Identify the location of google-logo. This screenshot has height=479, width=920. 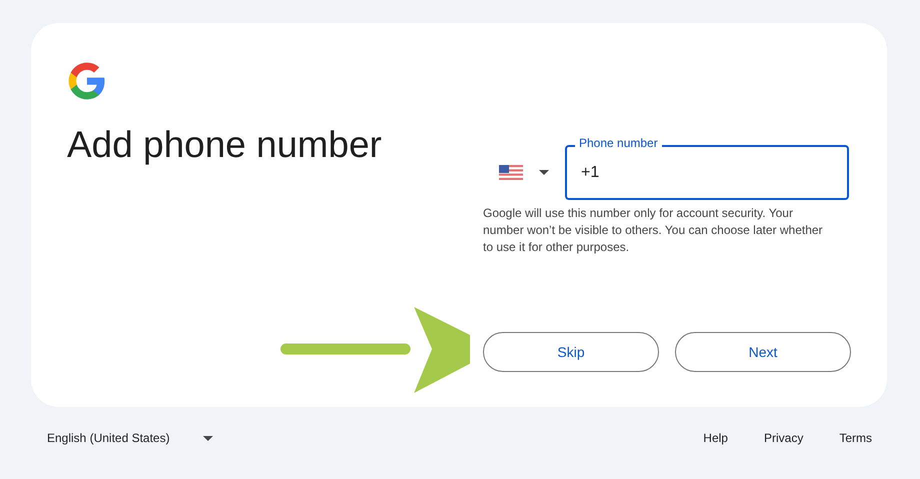
(87, 81).